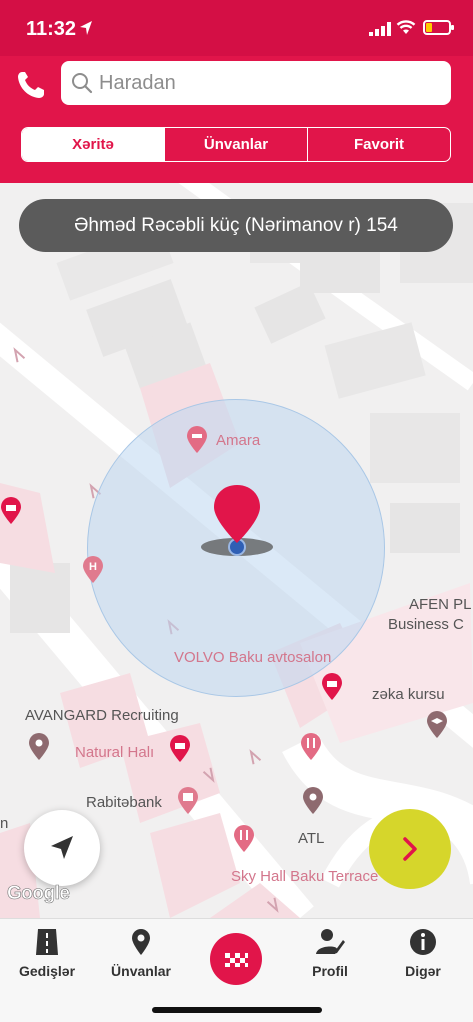 The width and height of the screenshot is (473, 1022). I want to click on bank-poi-icon, so click(188, 801).